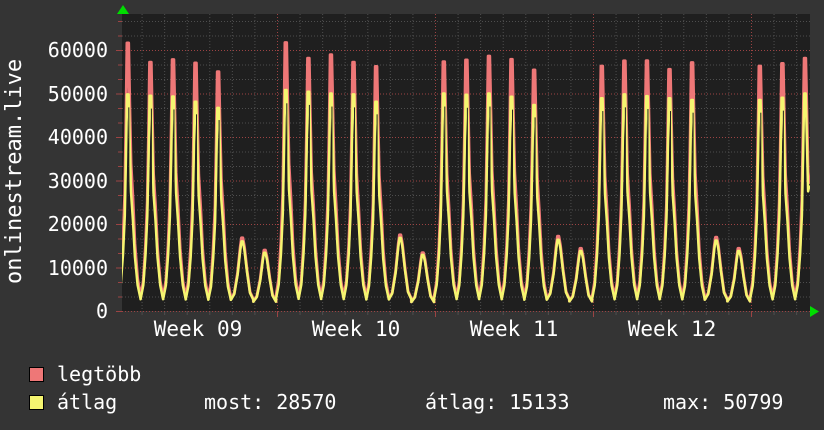 This screenshot has height=430, width=824. I want to click on legend-label-atlag: átlag, so click(87, 402).